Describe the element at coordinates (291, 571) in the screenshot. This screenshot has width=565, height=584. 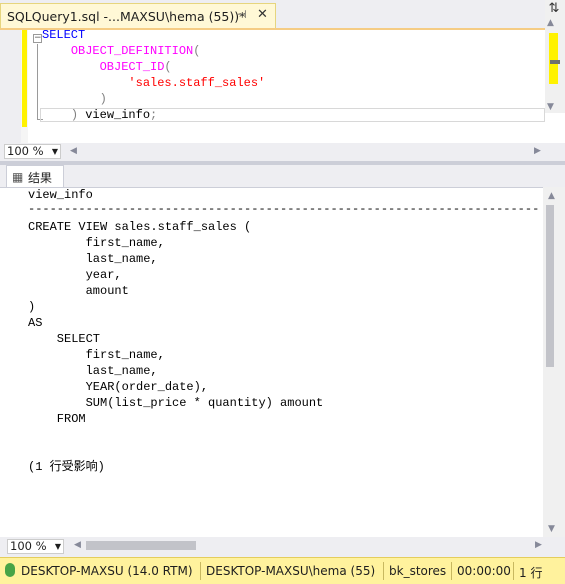
I see `status-user: DESKTOP-MAXSU\hema (55)` at that location.